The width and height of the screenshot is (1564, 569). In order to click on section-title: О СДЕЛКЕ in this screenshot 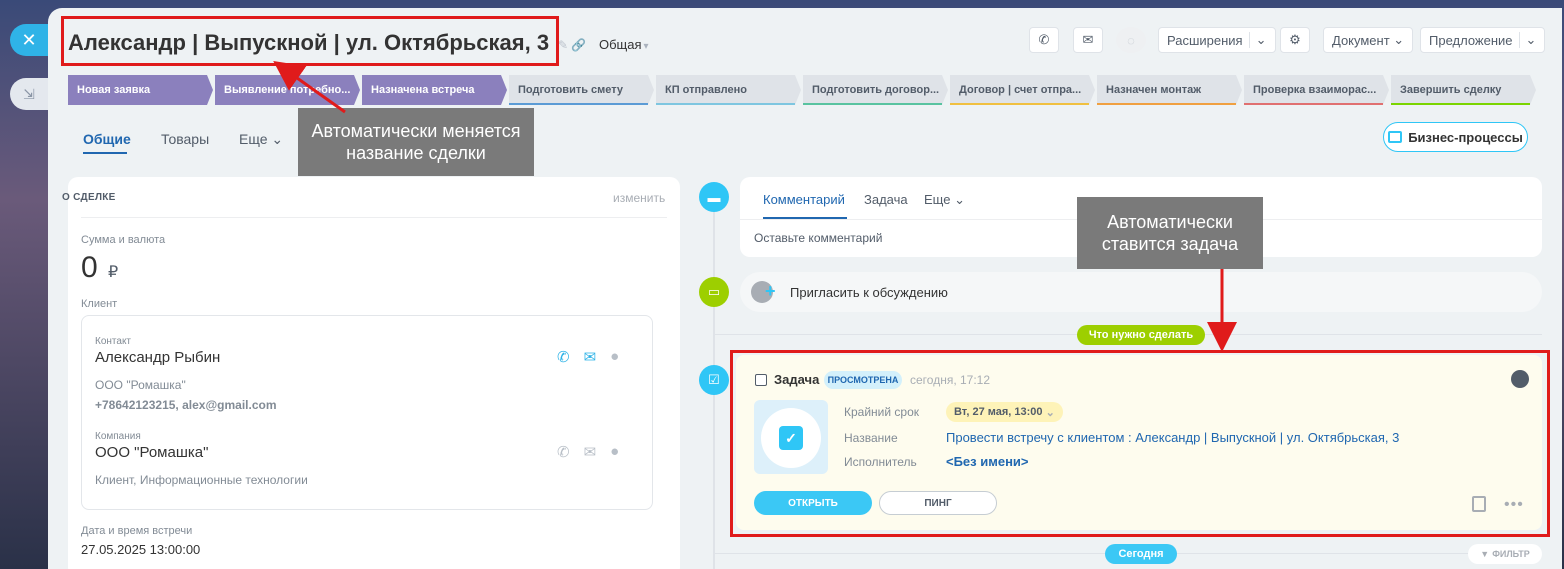, I will do `click(89, 197)`.